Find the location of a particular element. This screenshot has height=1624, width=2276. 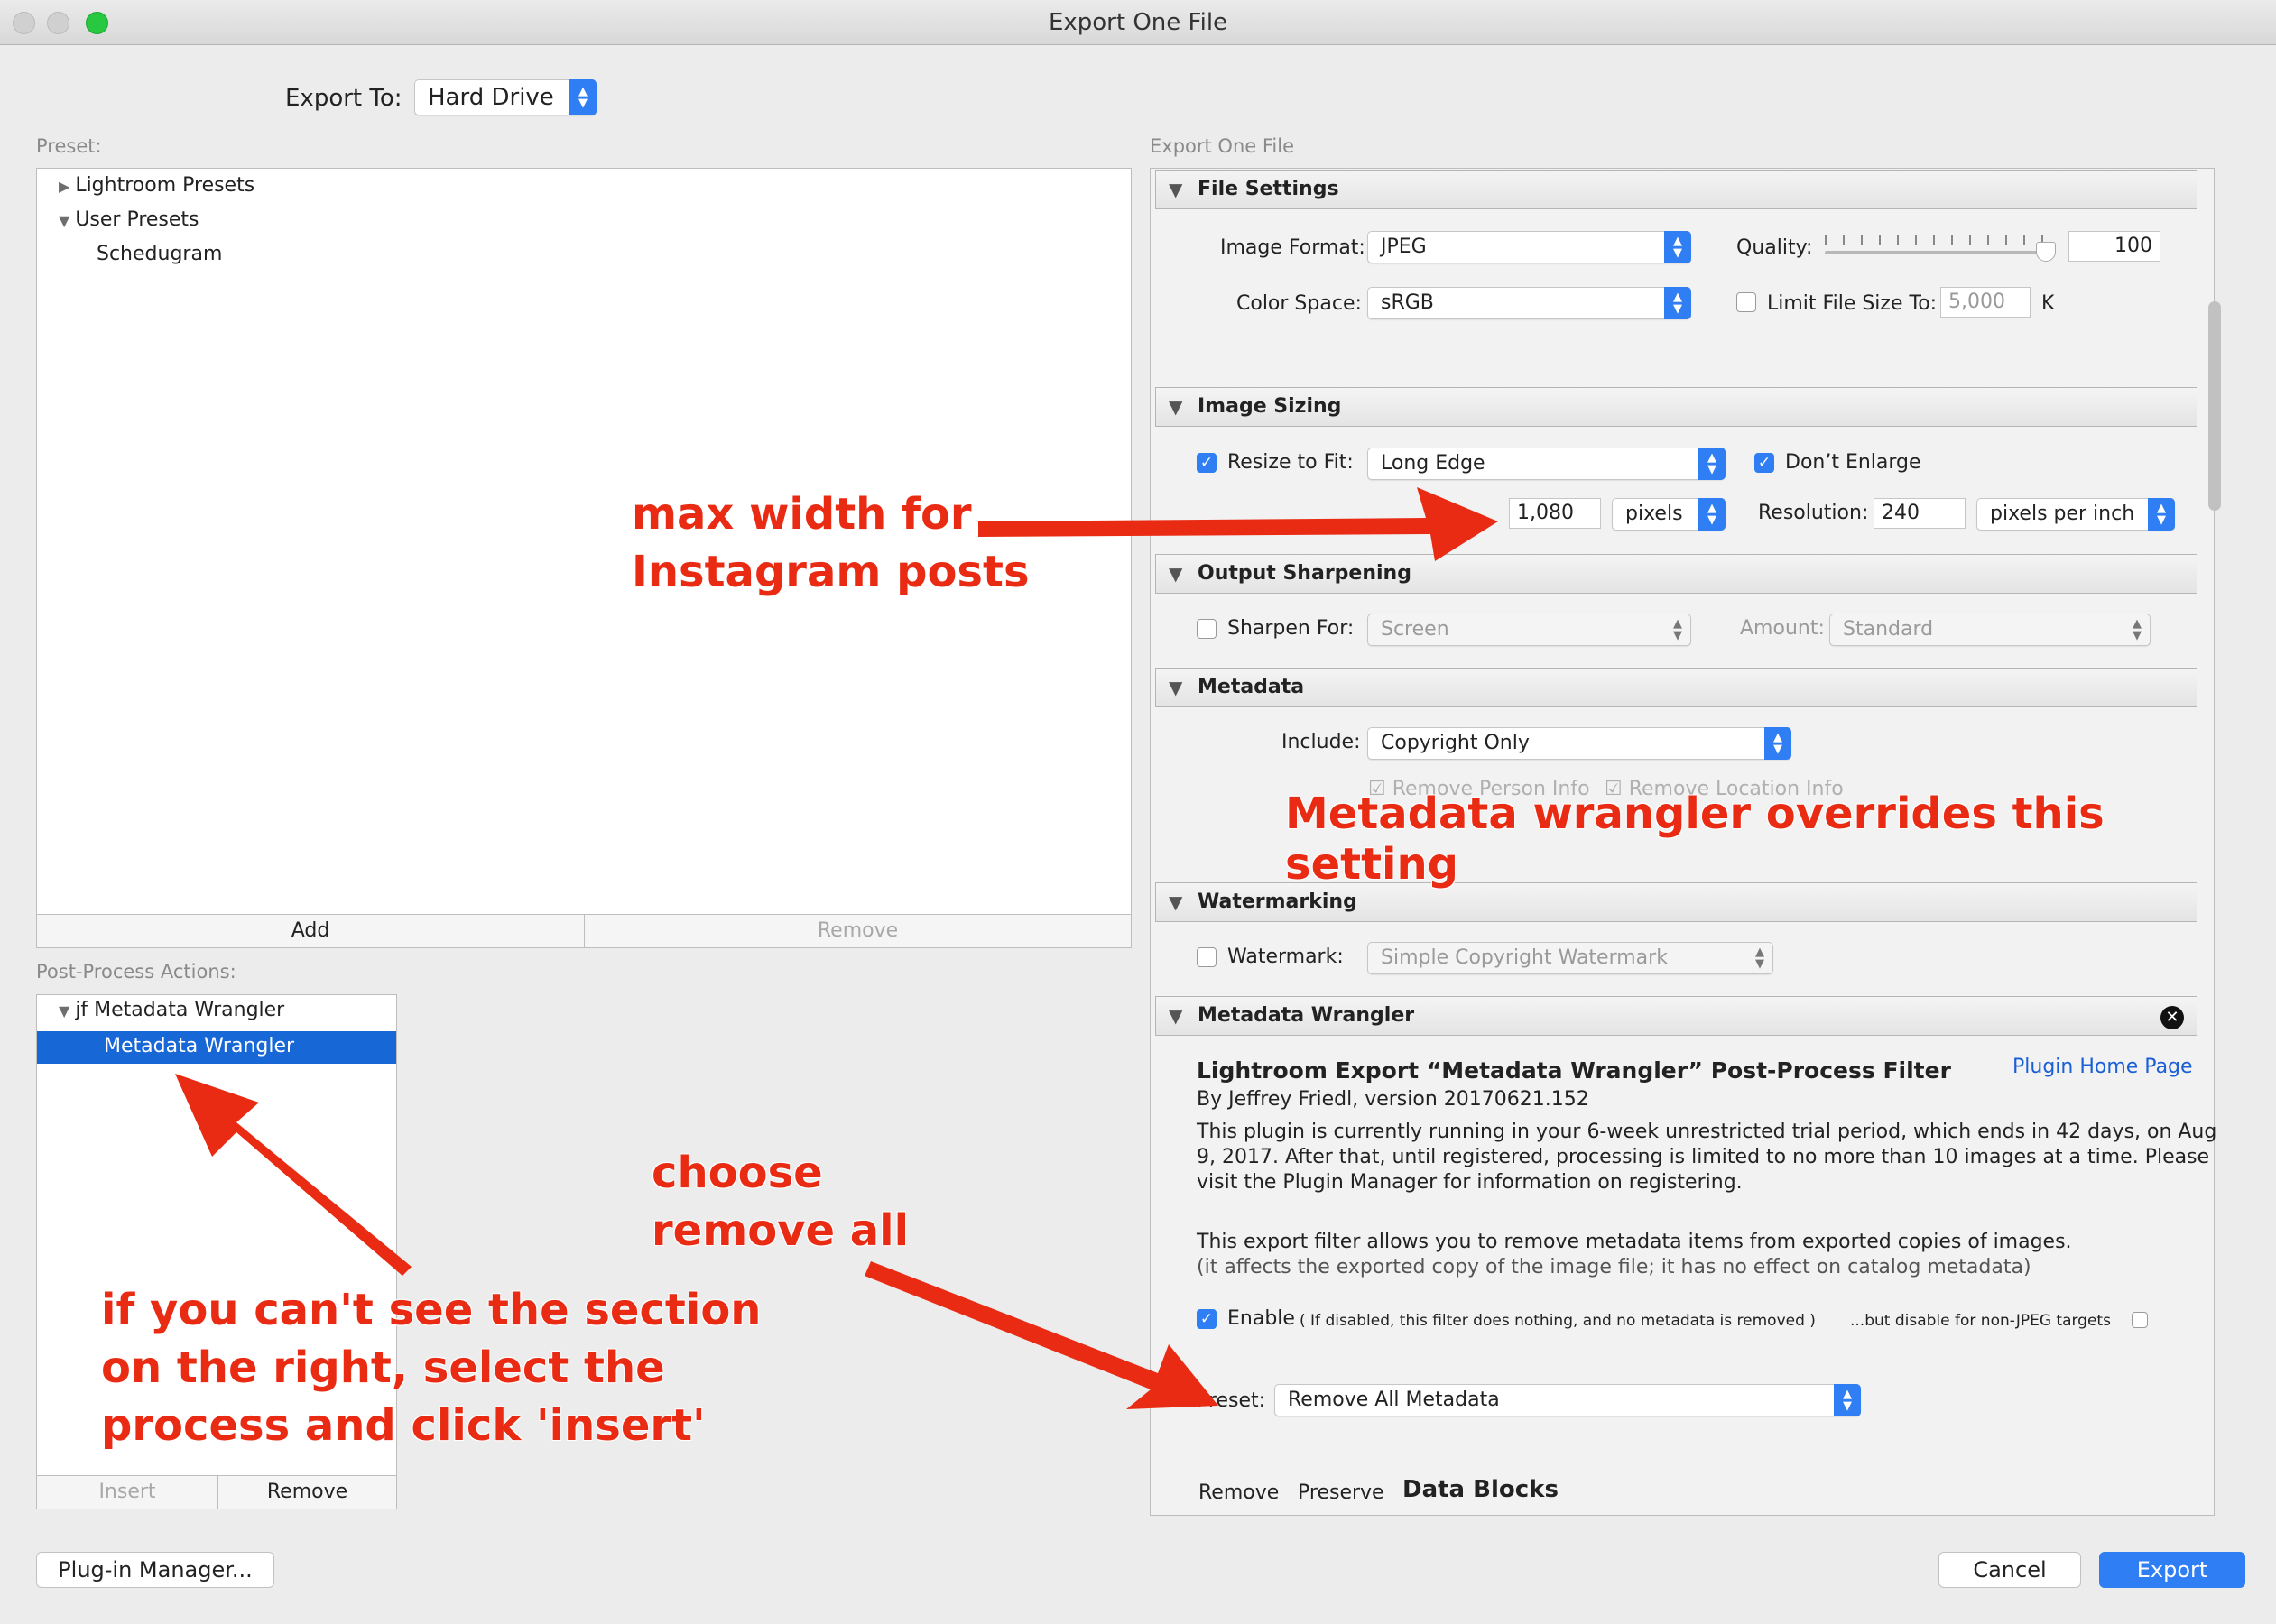

arrow-to-preset is located at coordinates (1041, 1335).